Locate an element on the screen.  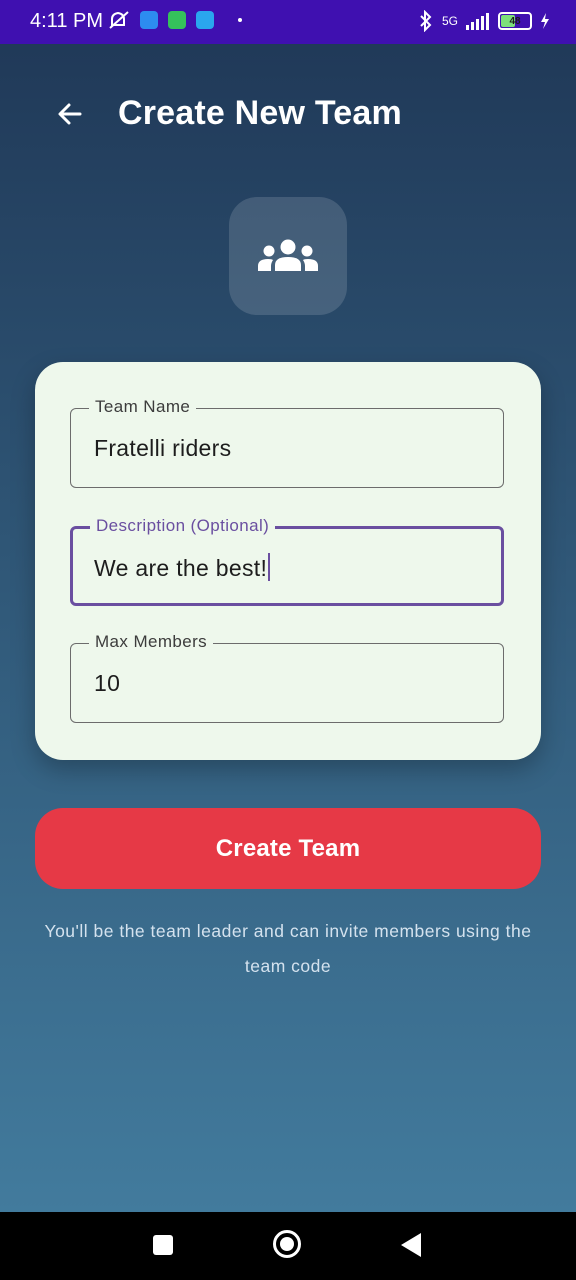
more-notifications-dot is located at coordinates (240, 20).